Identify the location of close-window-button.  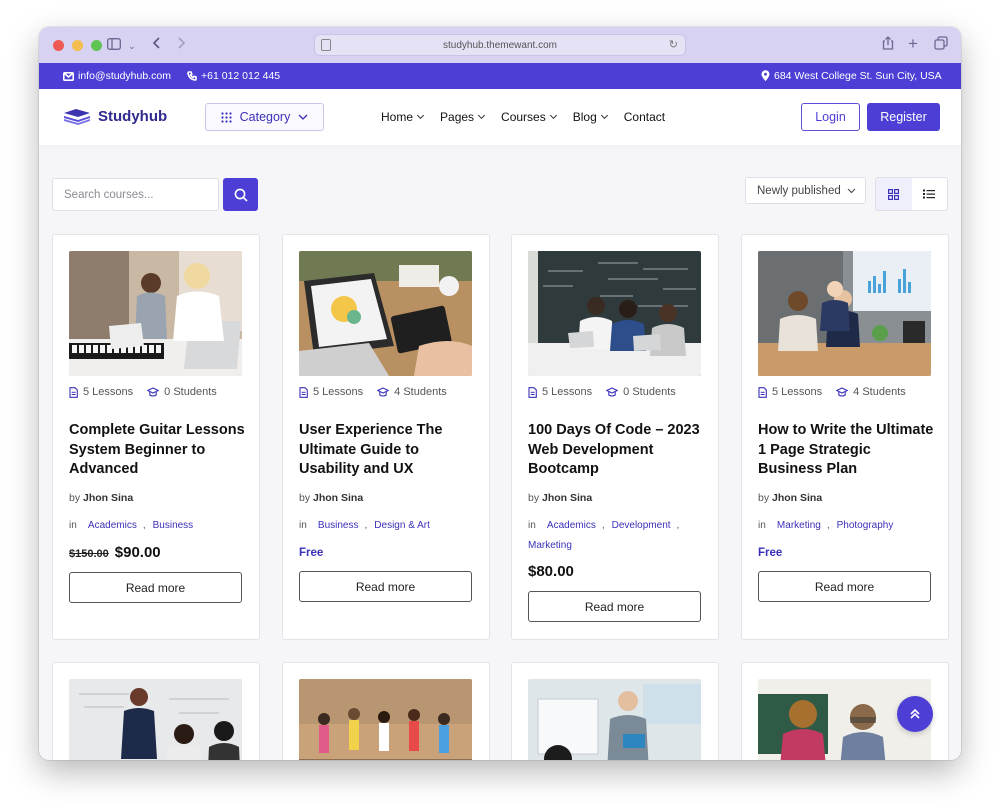
(58, 45).